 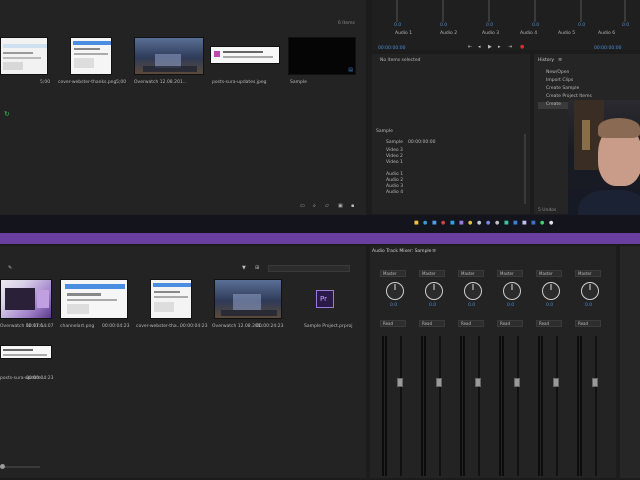 What do you see at coordinates (470, 47) in the screenshot?
I see `go-to-in-icon: ⇤` at bounding box center [470, 47].